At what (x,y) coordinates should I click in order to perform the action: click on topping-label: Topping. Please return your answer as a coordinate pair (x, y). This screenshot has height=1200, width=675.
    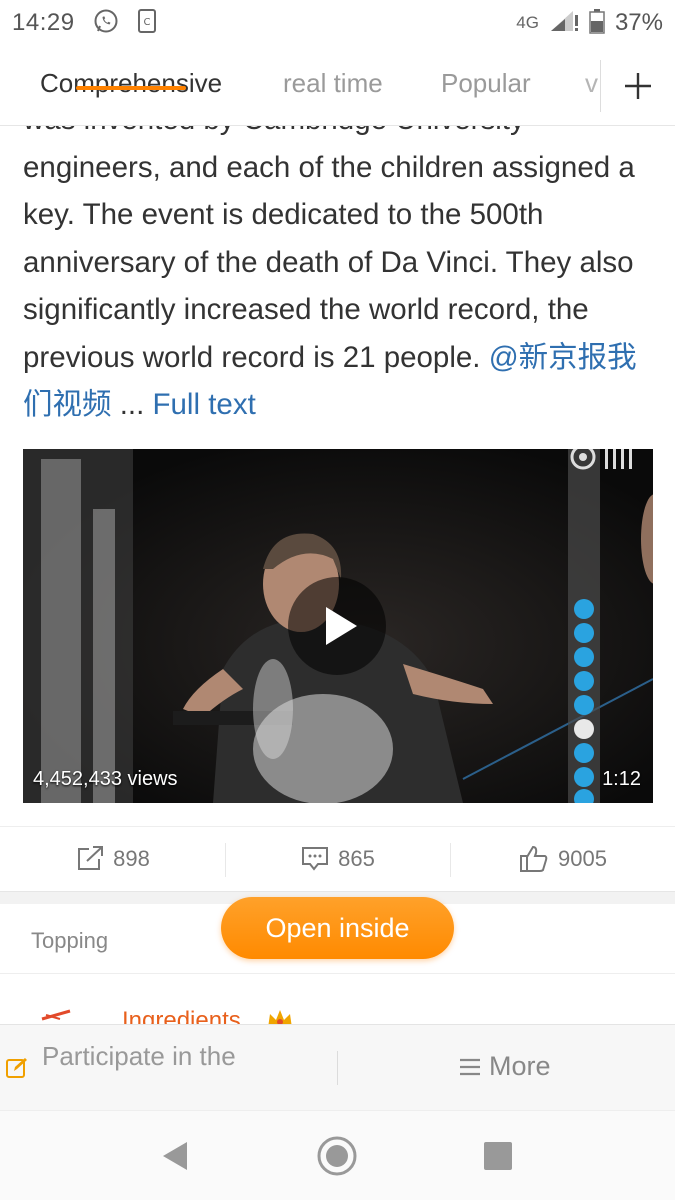
    Looking at the image, I should click on (69, 941).